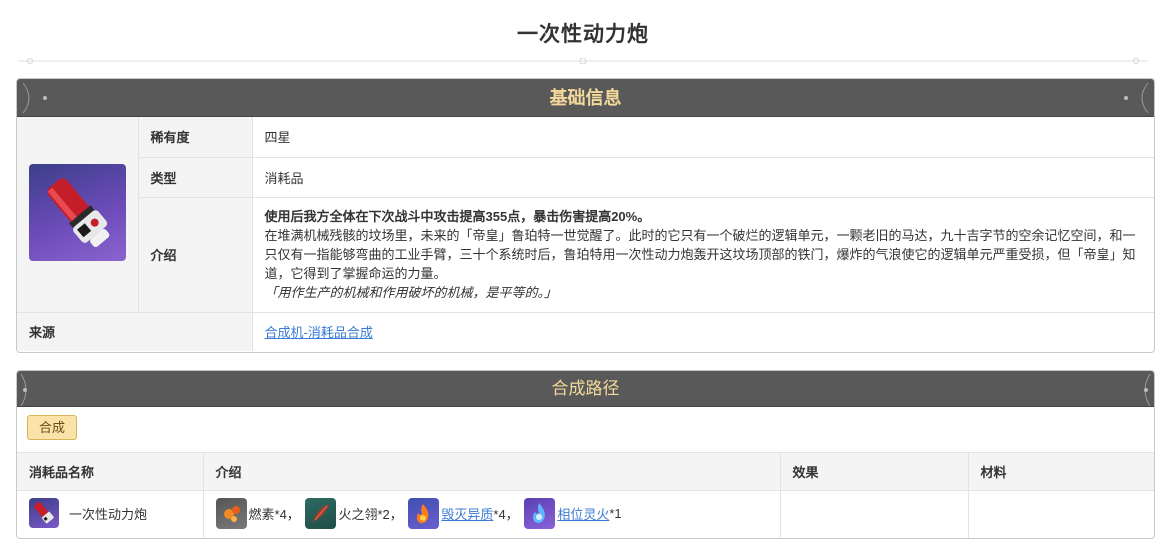 This screenshot has height=550, width=1166. I want to click on source-row: 来源 合成机-消耗品合成, so click(585, 331).